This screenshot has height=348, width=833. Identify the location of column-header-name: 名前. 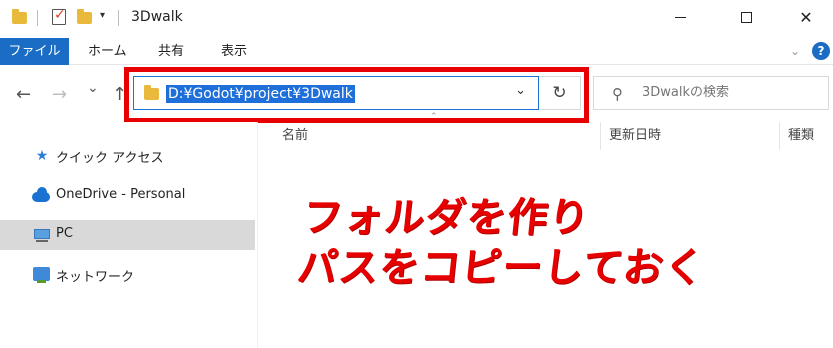
(295, 136).